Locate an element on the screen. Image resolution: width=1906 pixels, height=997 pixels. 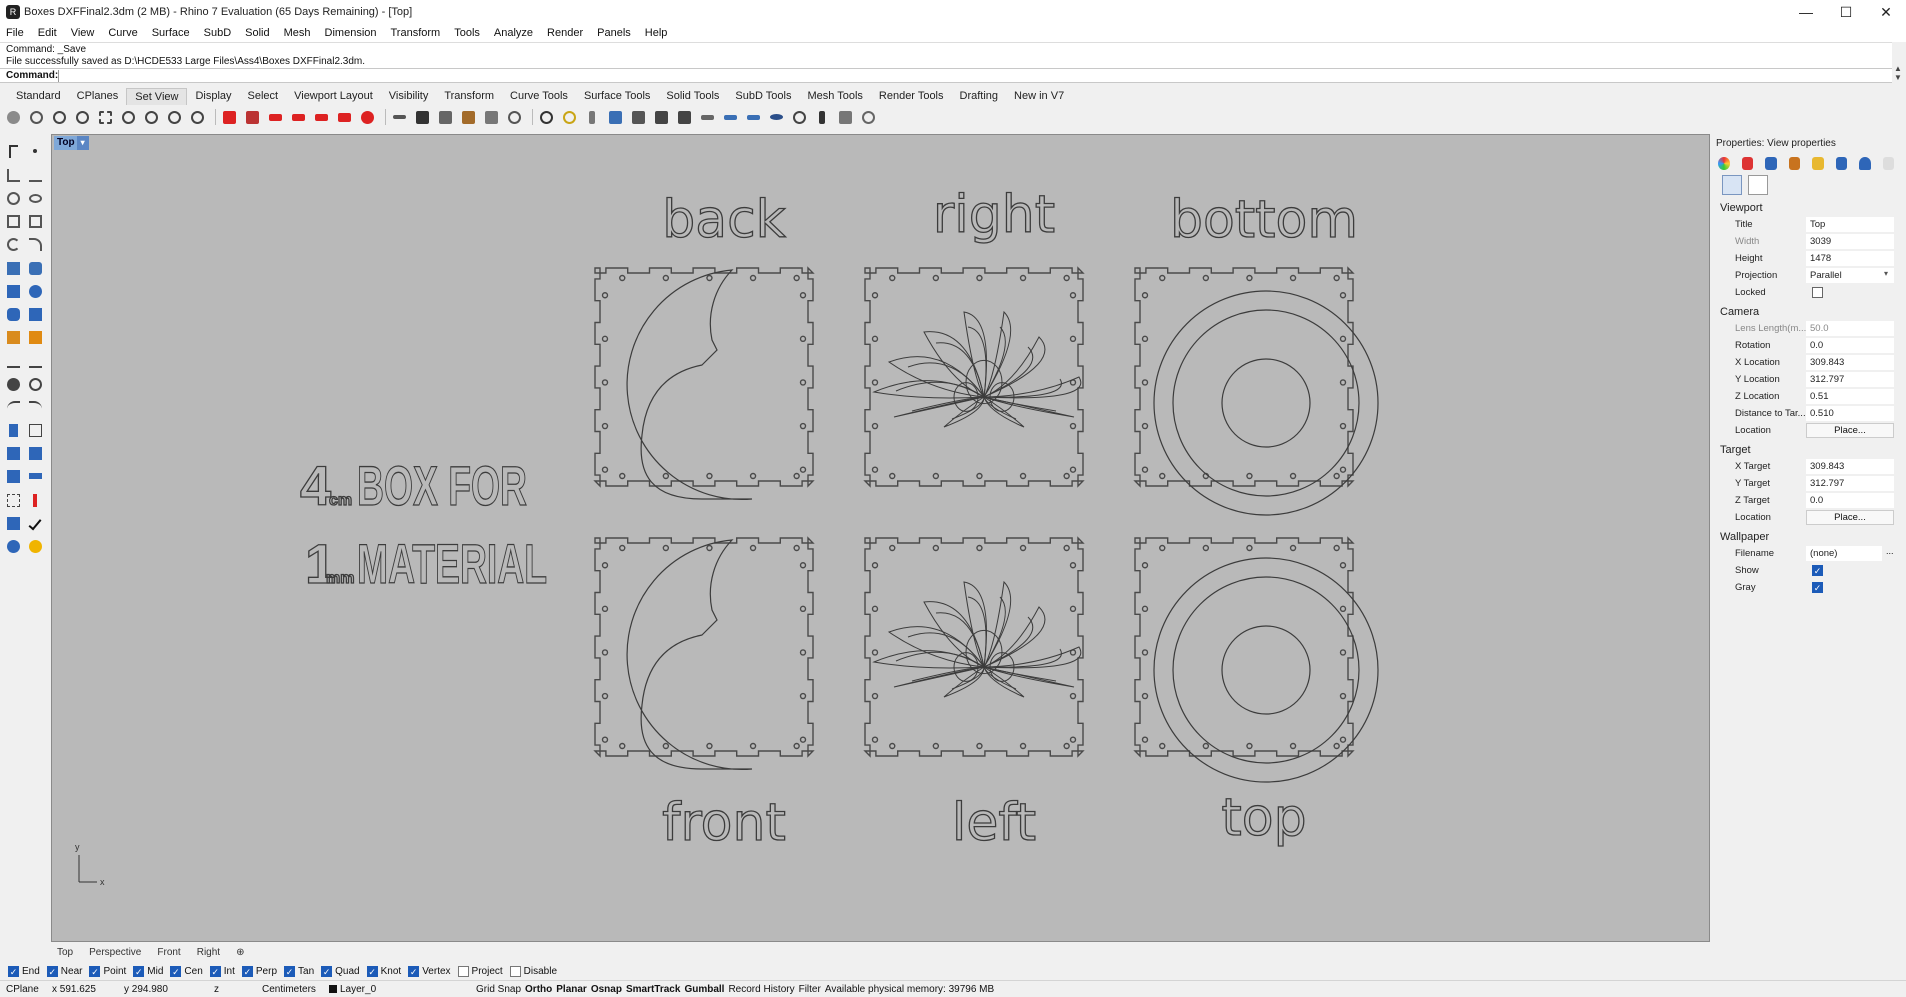
menu-mesh: Mesh is located at coordinates (297, 33).